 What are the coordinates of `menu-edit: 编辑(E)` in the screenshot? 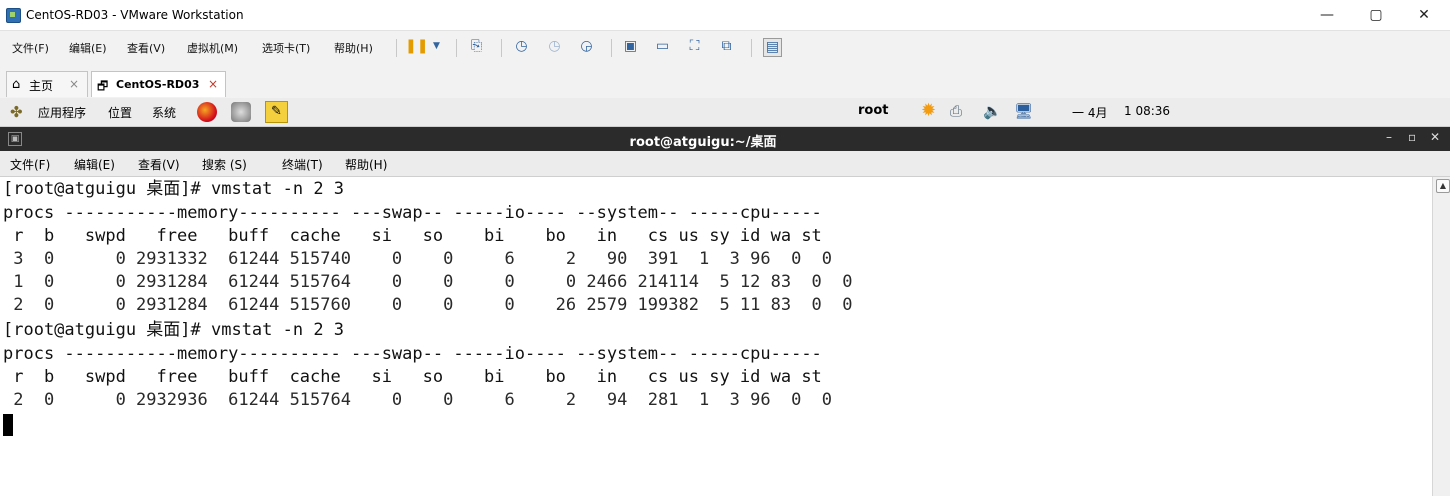 It's located at (88, 48).